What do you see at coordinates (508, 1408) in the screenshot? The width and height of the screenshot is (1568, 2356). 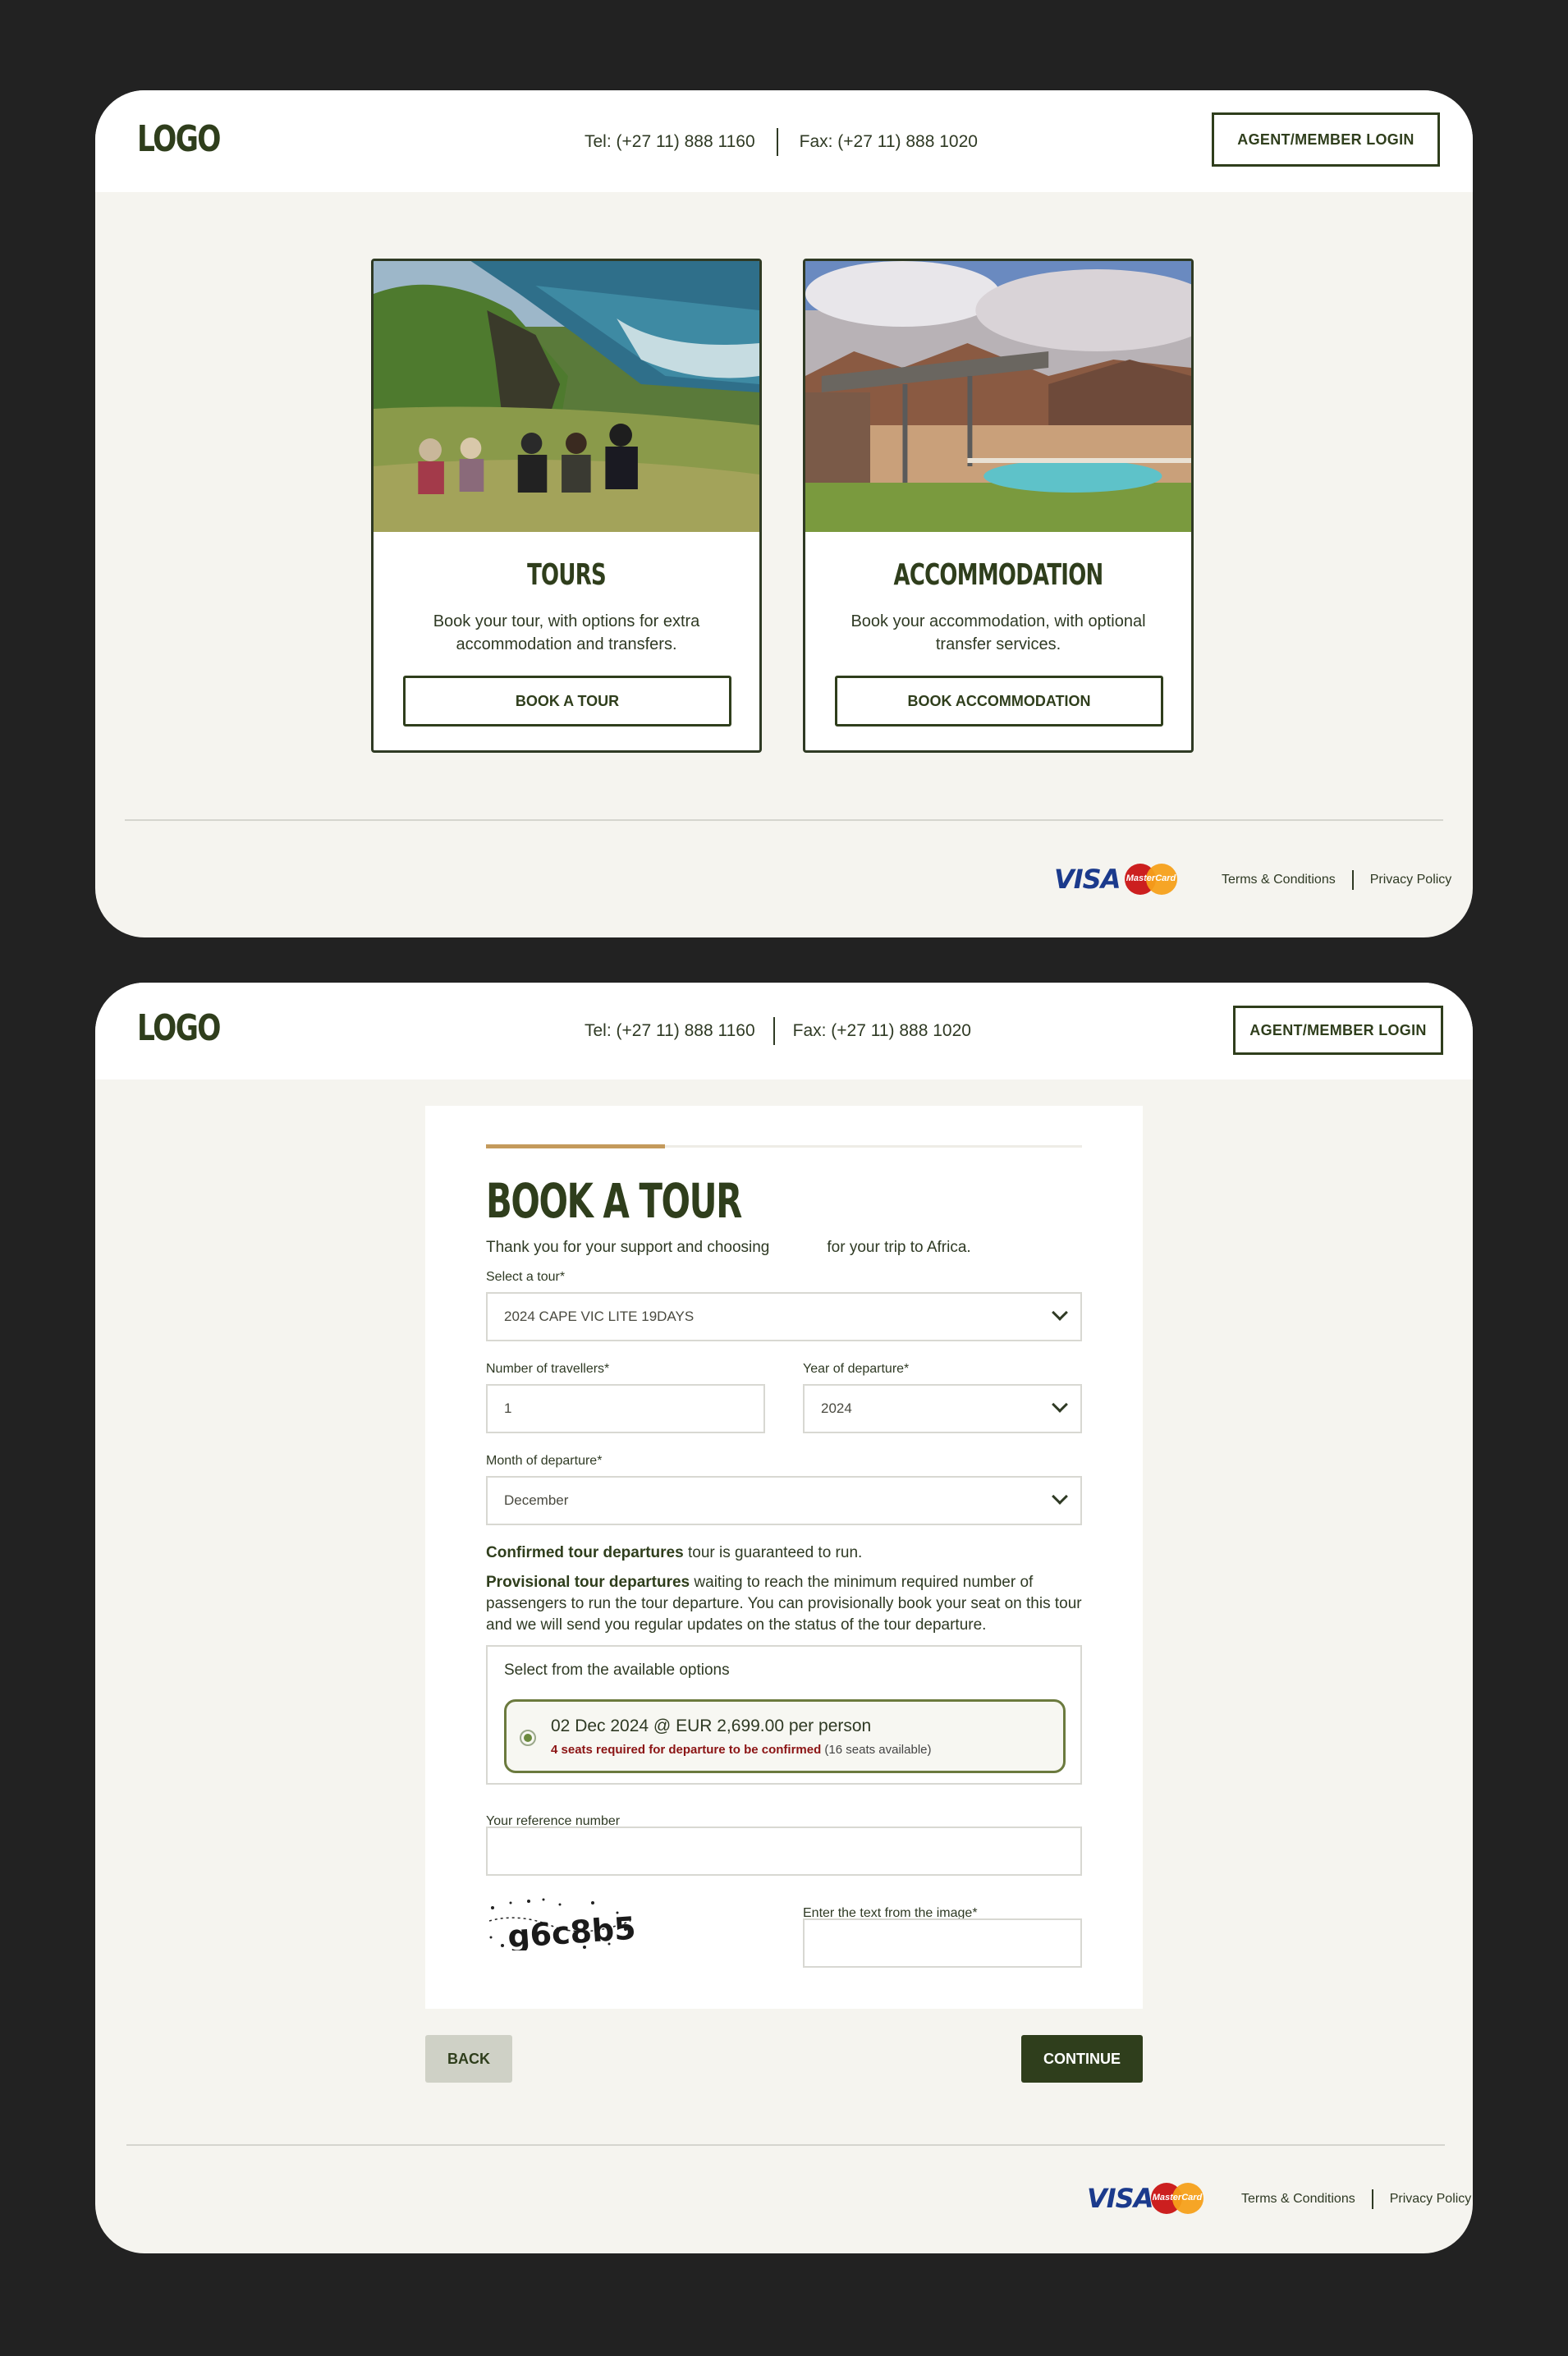 I see `travellers-value: 1` at bounding box center [508, 1408].